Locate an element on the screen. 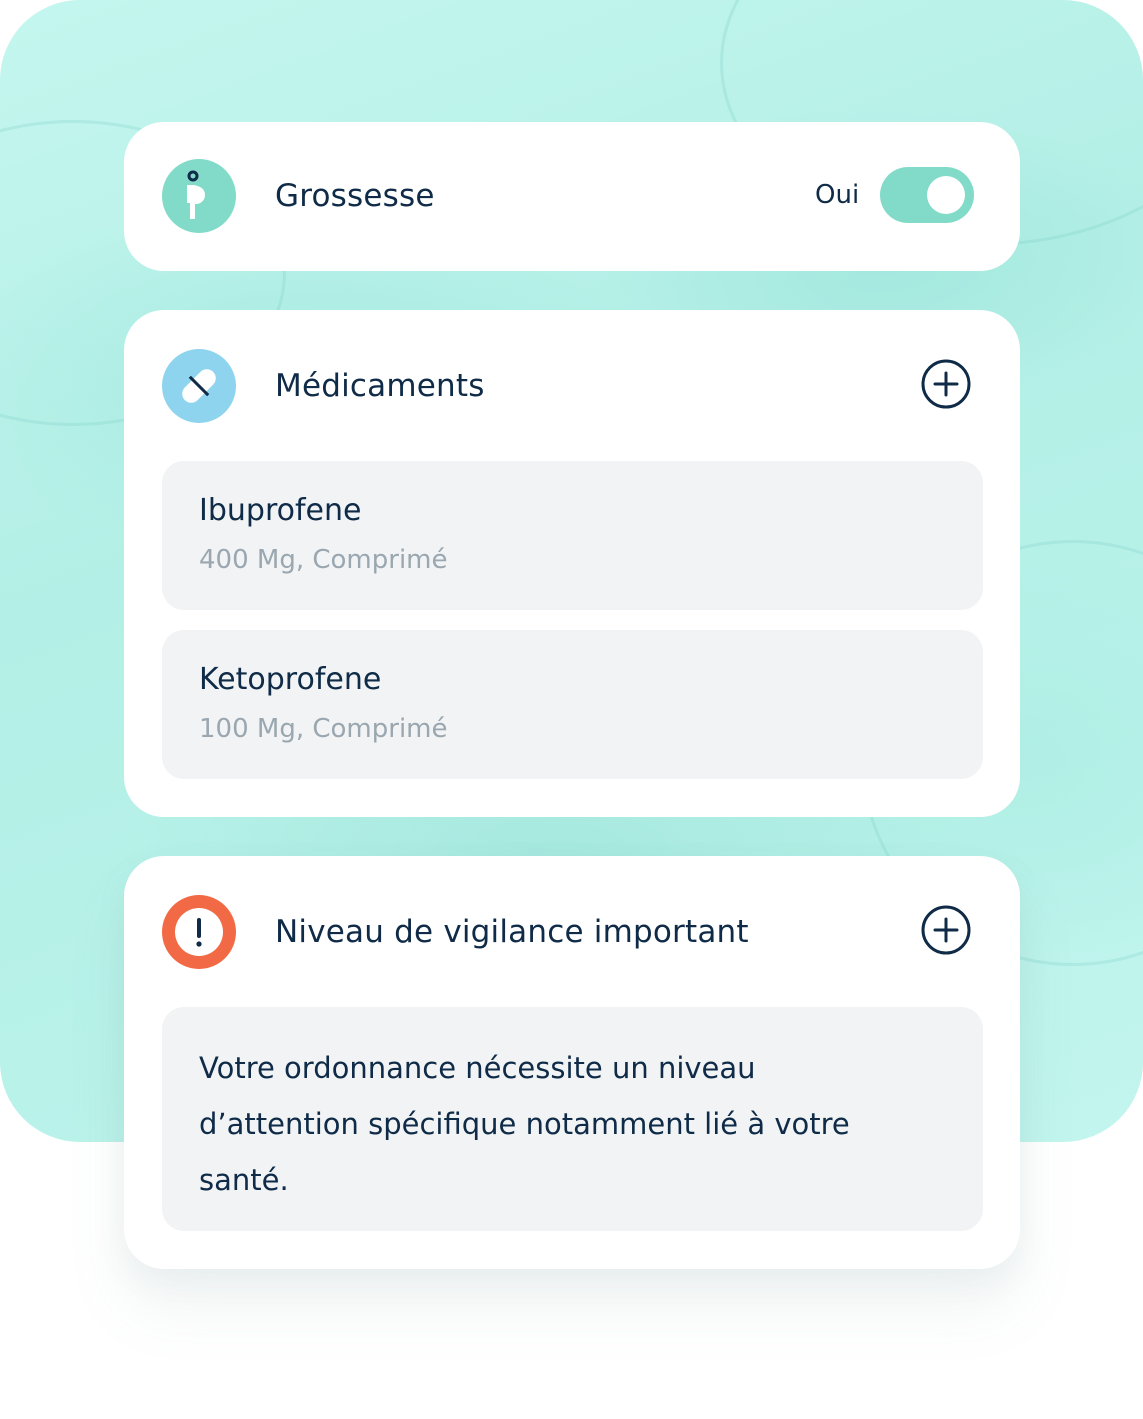  medication-name: Ketoprofene is located at coordinates (290, 679).